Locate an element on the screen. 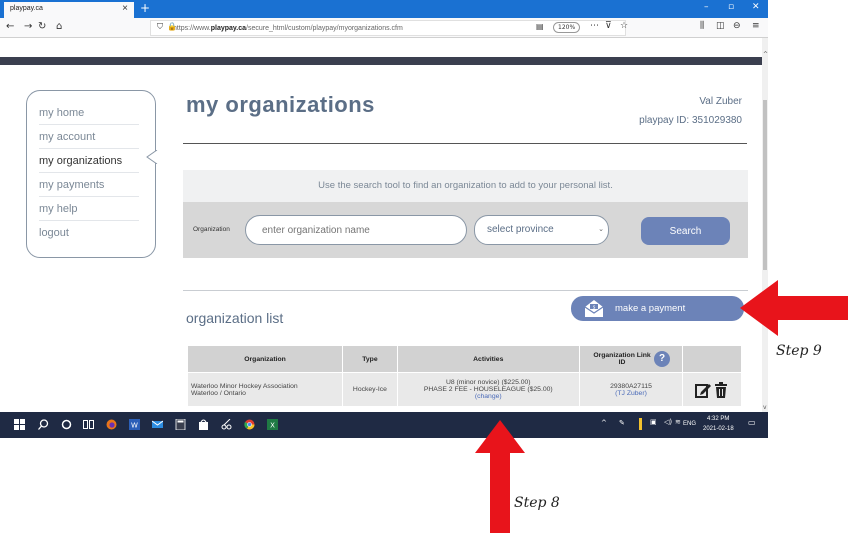 The image size is (848, 533). organization-search-input is located at coordinates (356, 230).